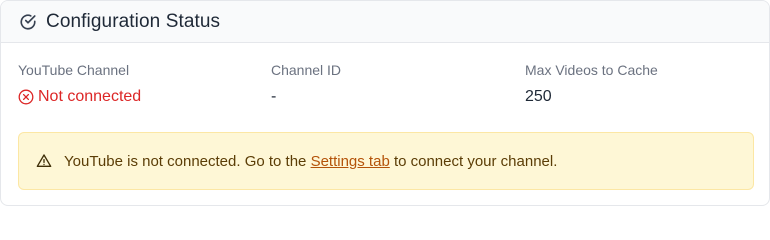 Image resolution: width=770 pixels, height=240 pixels. I want to click on status-text: Not connected, so click(90, 96).